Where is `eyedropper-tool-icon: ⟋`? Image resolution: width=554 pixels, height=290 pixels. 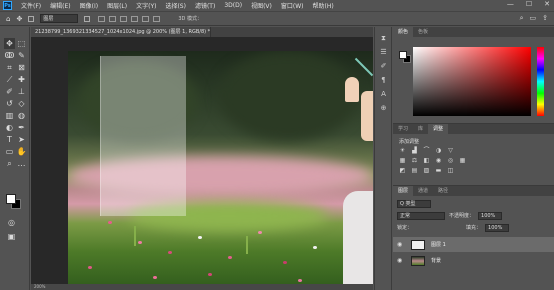 eyedropper-tool-icon: ⟋ is located at coordinates (9, 79).